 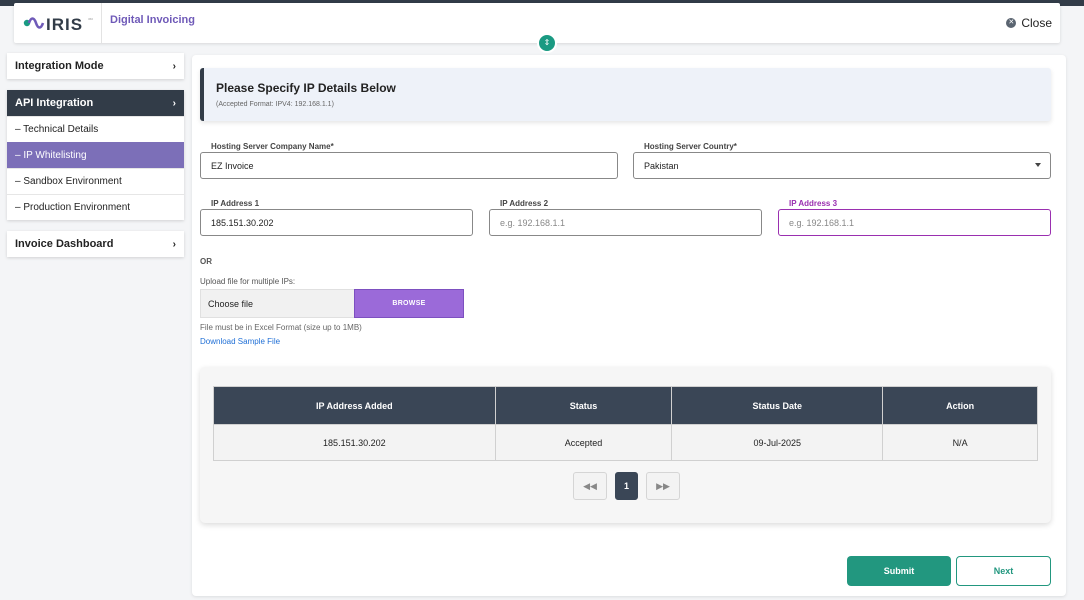 I want to click on column-header: Status Date, so click(x=777, y=405).